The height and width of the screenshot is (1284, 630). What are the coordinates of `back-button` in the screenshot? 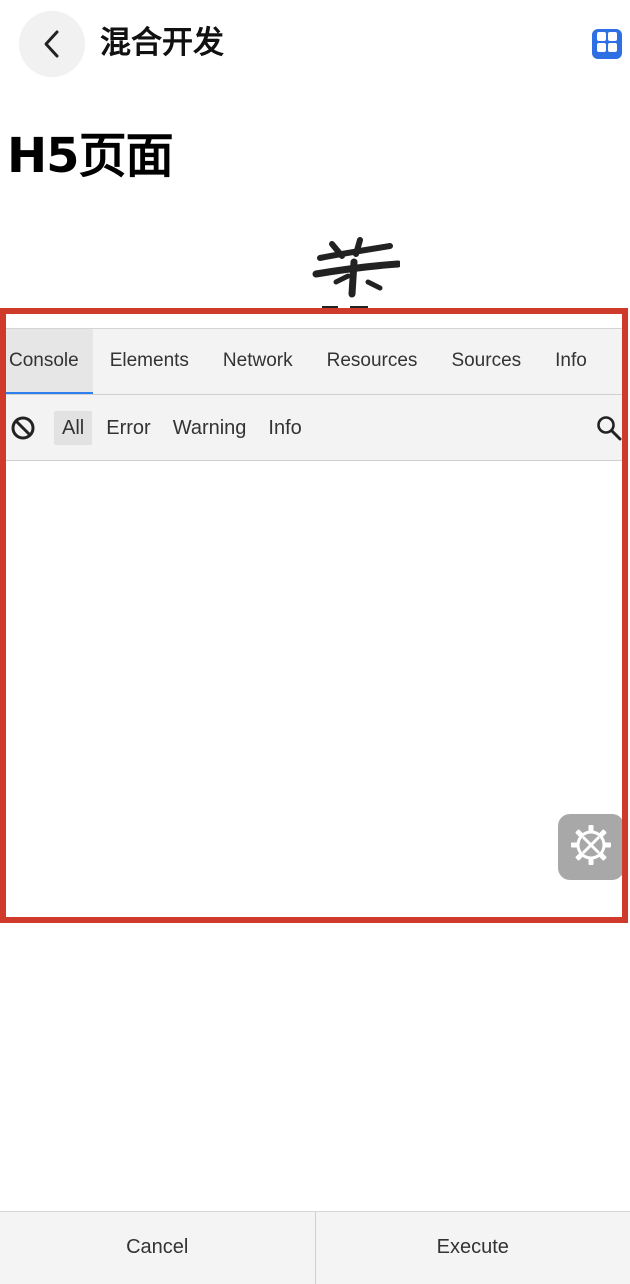 It's located at (52, 44).